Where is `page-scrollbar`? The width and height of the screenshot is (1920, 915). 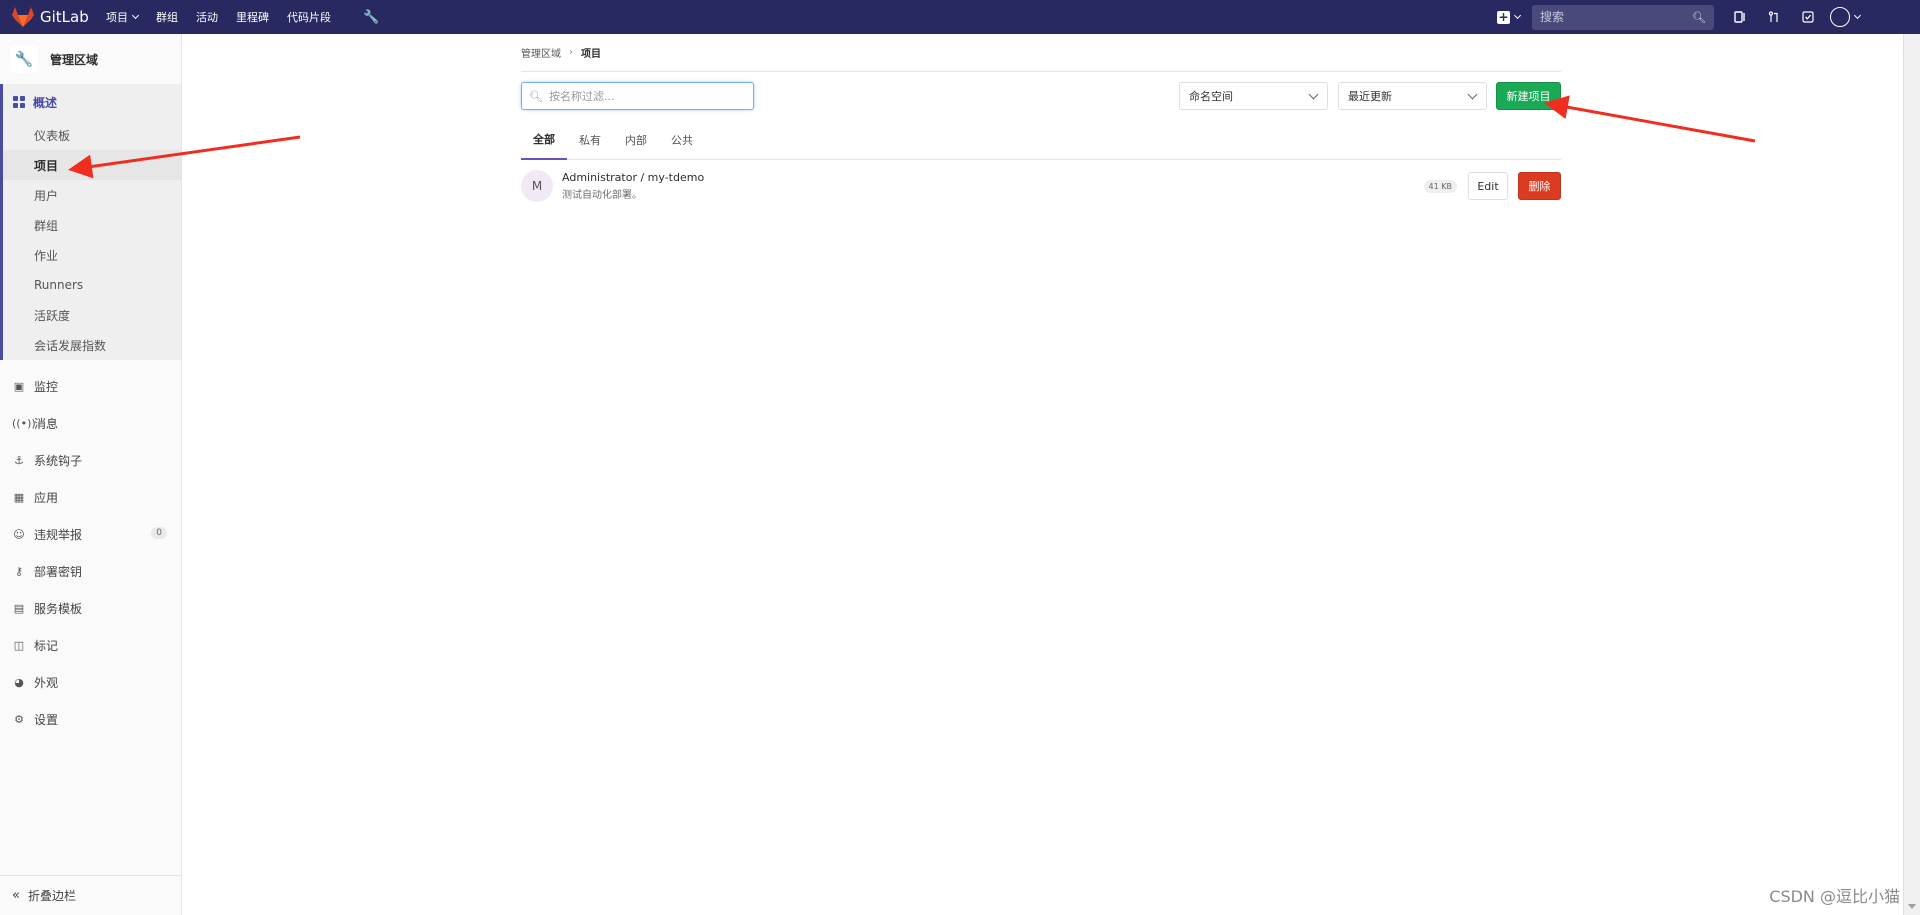
page-scrollbar is located at coordinates (1911, 474).